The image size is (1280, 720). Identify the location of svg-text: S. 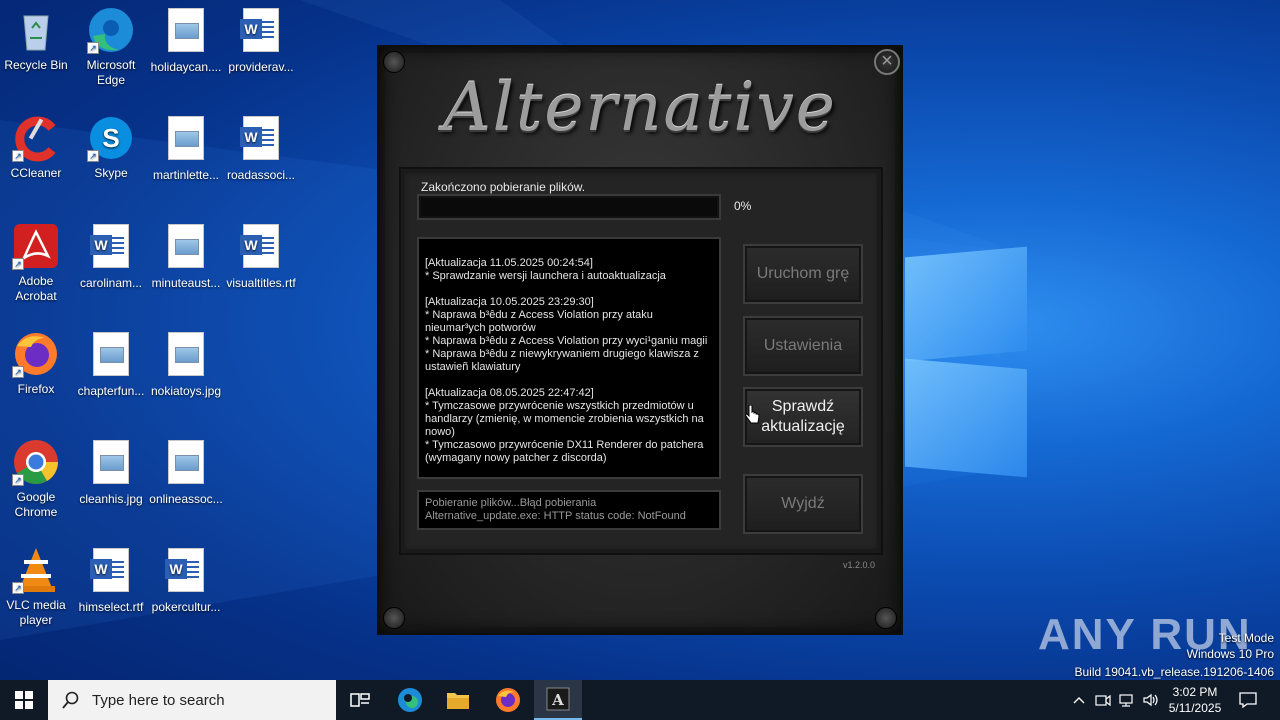
(110, 138).